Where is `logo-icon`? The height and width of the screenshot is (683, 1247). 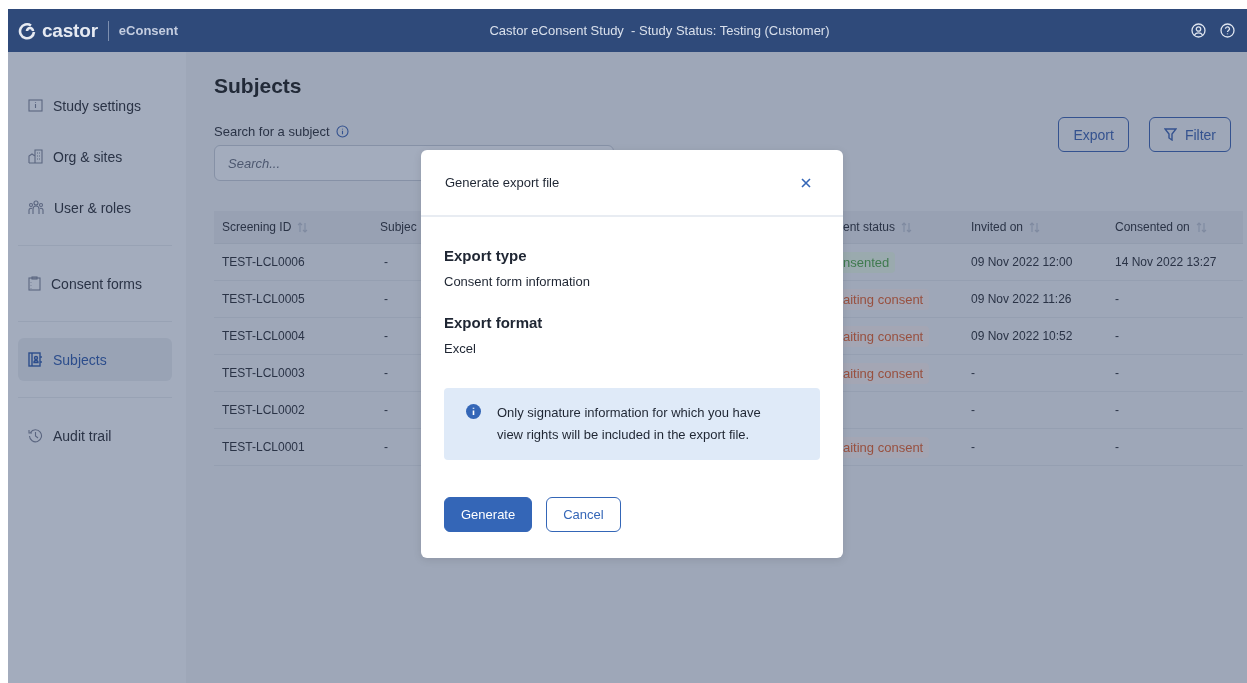
logo-icon is located at coordinates (27, 30).